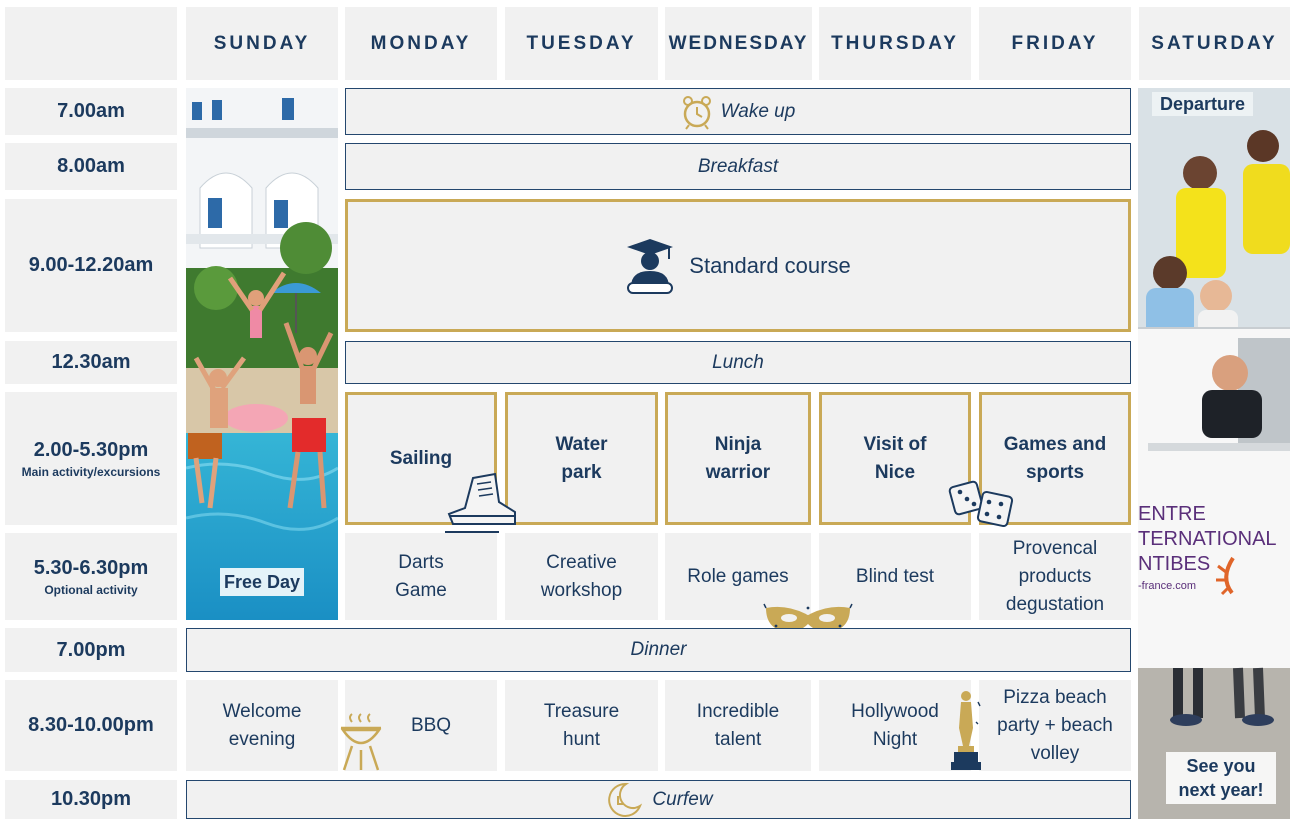 The width and height of the screenshot is (1295, 819). I want to click on evening-activity-wednesday: Incredible talent, so click(738, 725).